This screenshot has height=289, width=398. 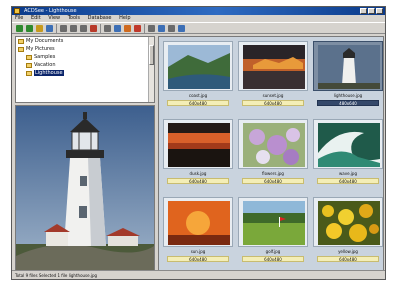 I want to click on thumbnail-item: flowers.jpg 640x480, so click(x=273, y=155).